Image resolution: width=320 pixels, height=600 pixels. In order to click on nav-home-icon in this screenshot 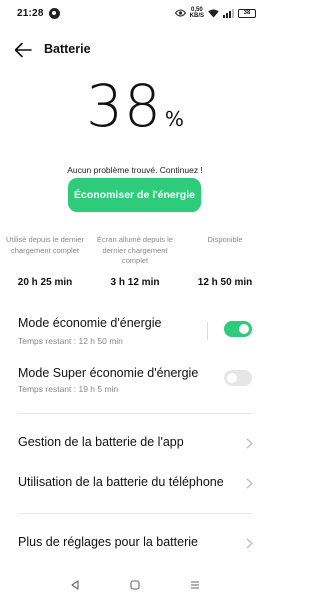, I will do `click(135, 585)`.